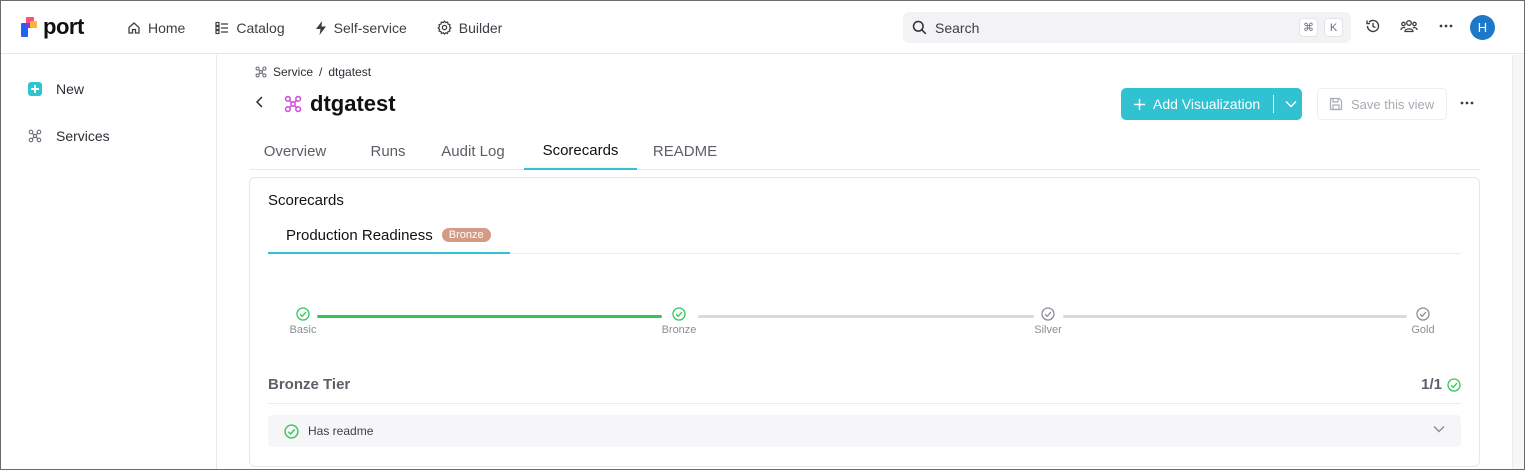 This screenshot has height=470, width=1525. What do you see at coordinates (679, 321) in the screenshot?
I see `milestone-bronze: Bronze` at bounding box center [679, 321].